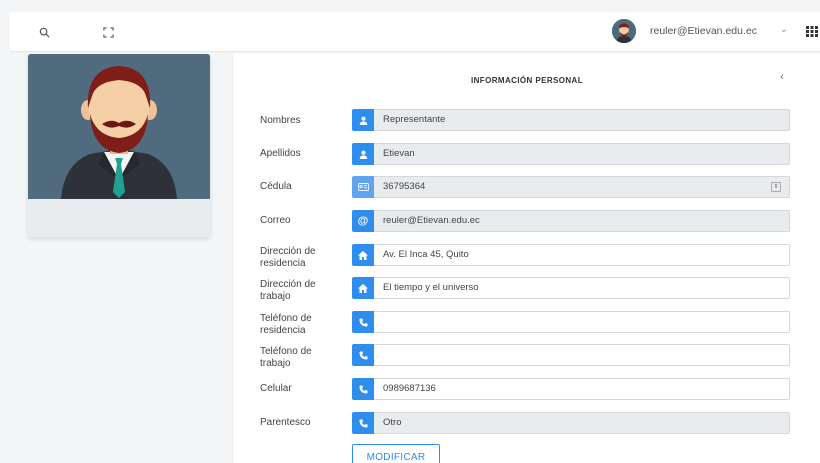 The image size is (820, 463). I want to click on label-apellidos: Apellidos, so click(280, 153).